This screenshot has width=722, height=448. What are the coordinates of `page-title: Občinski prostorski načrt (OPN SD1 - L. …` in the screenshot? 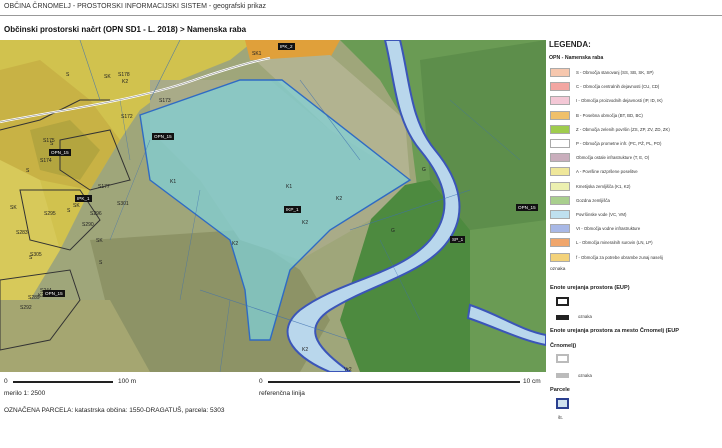 It's located at (125, 29).